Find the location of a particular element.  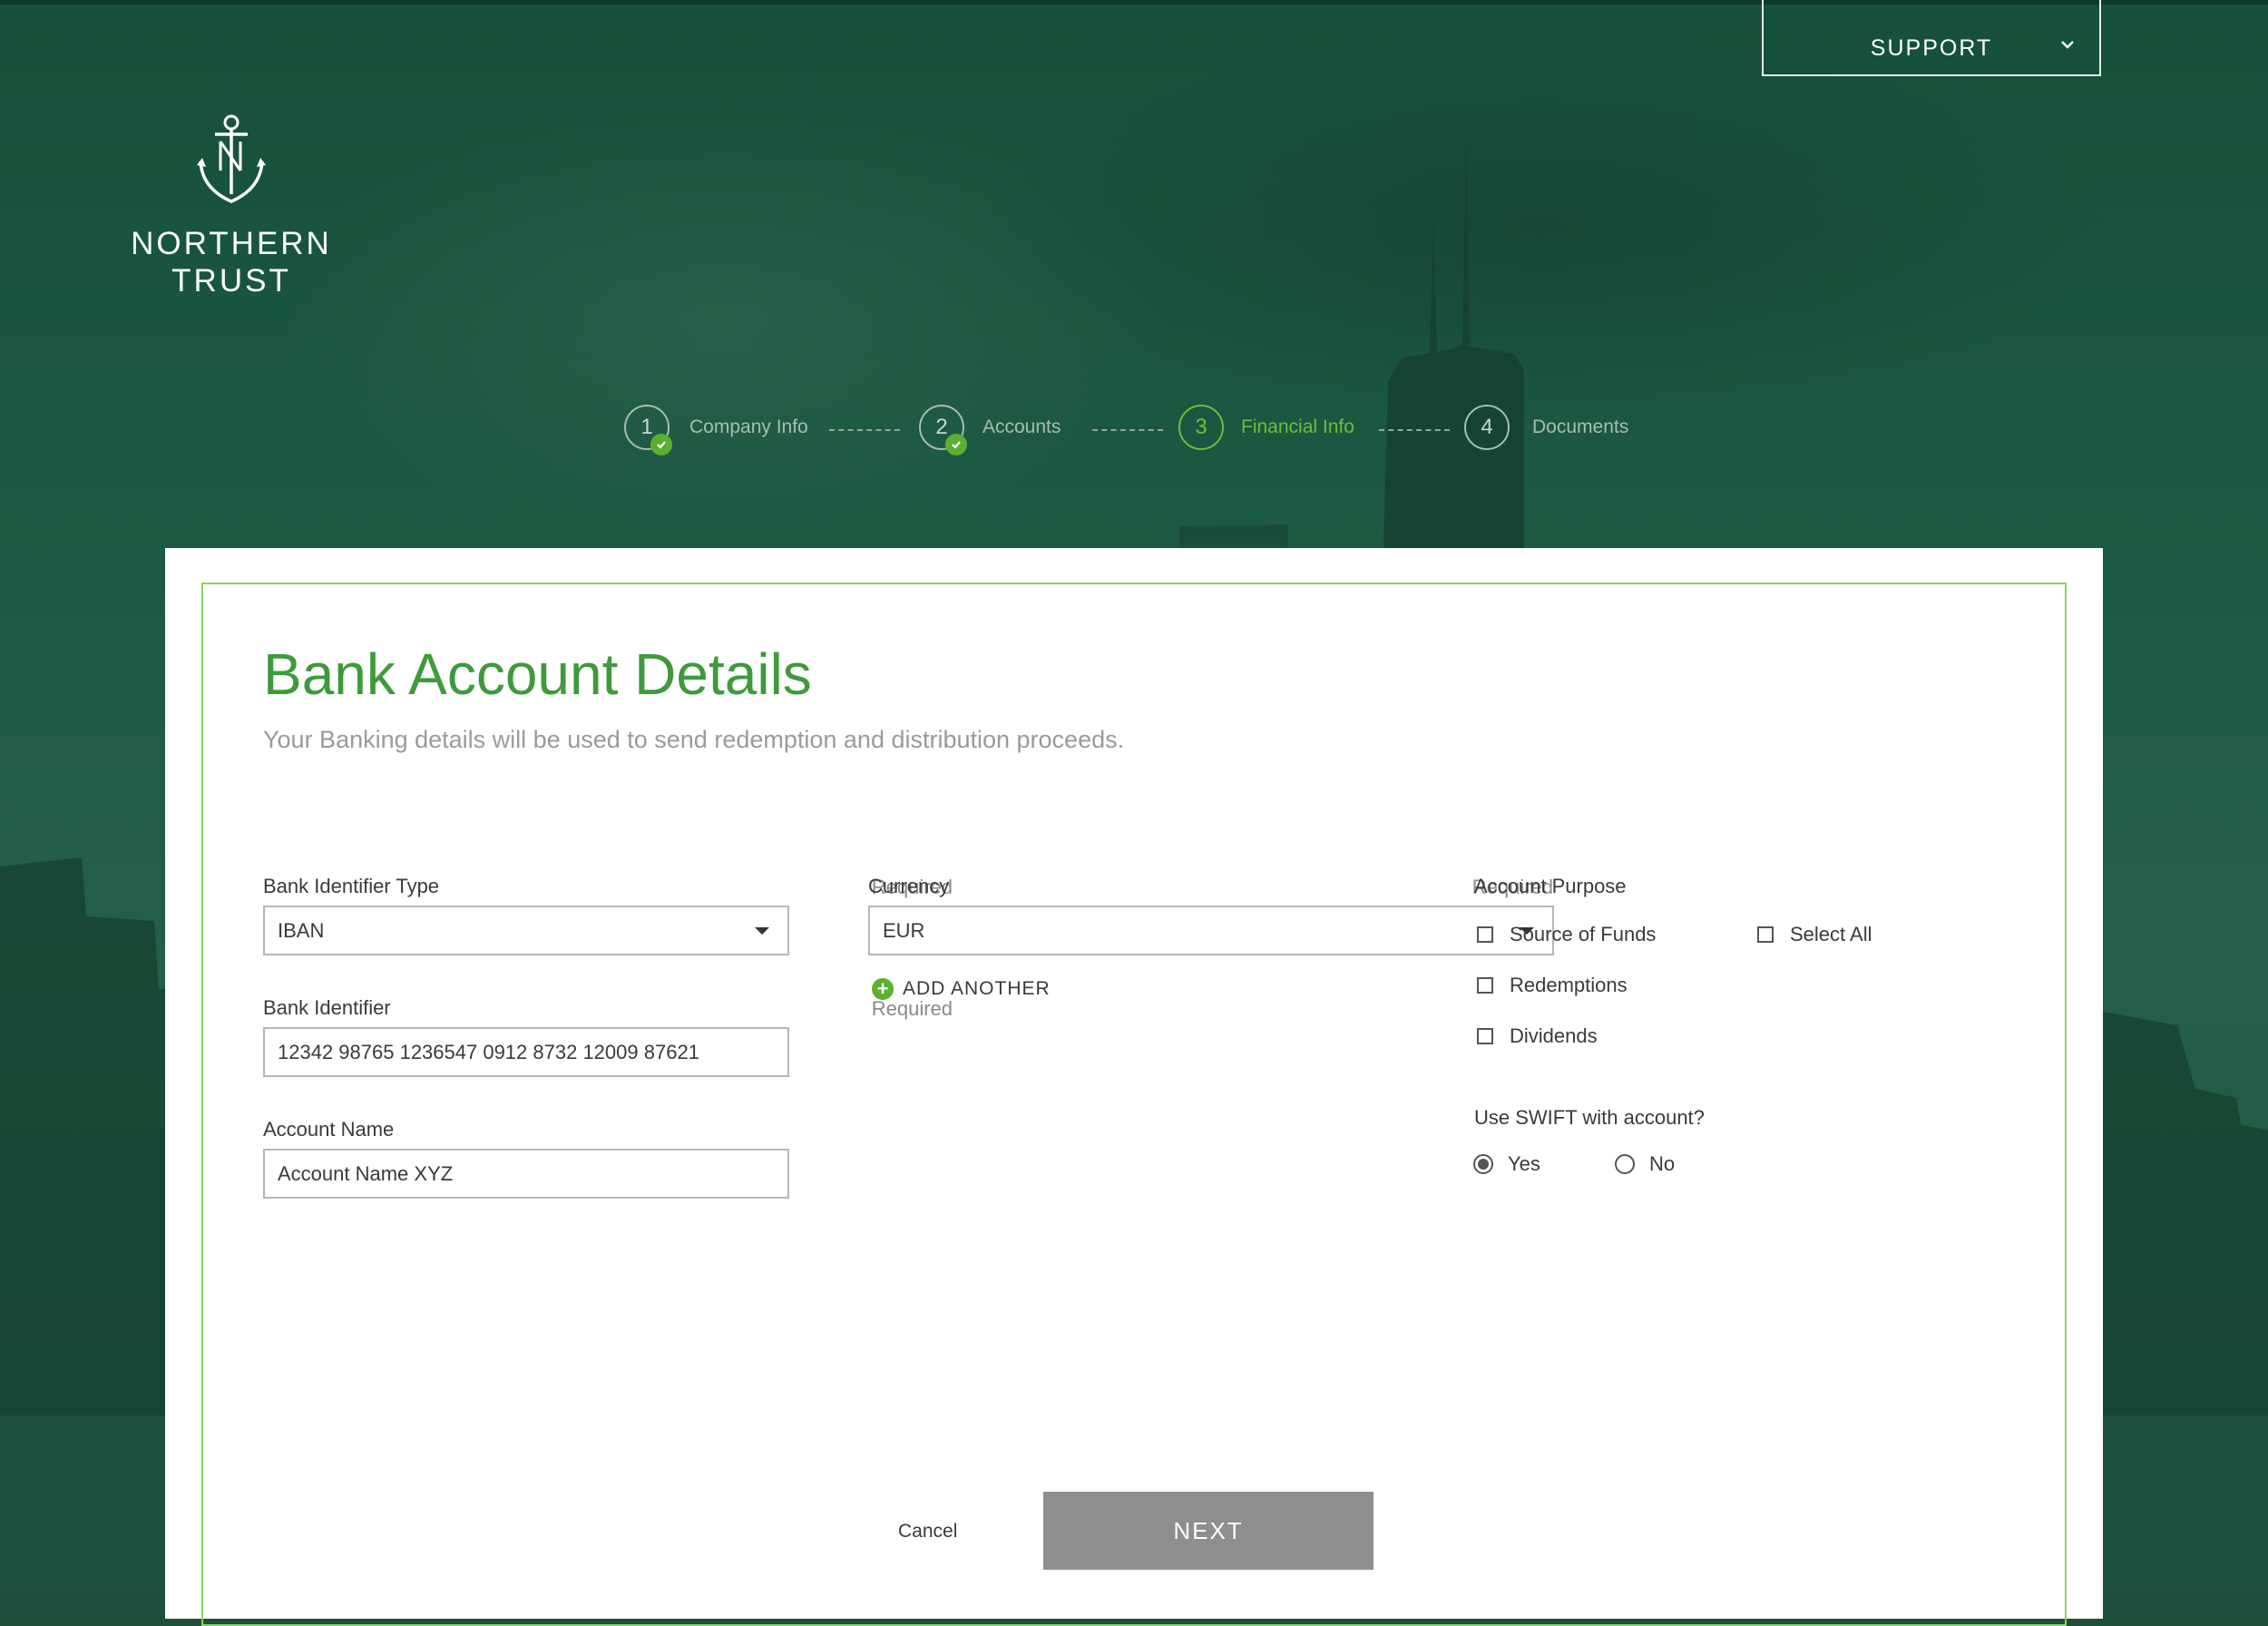

step-3-number: 3 is located at coordinates (1201, 427).